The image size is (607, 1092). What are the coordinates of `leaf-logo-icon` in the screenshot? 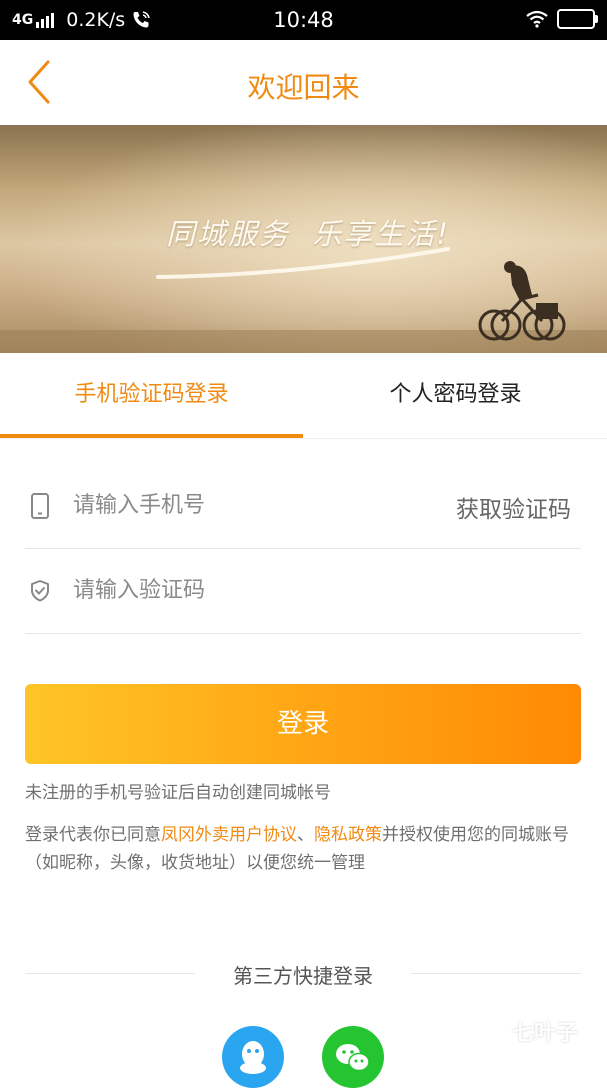 It's located at (484, 1032).